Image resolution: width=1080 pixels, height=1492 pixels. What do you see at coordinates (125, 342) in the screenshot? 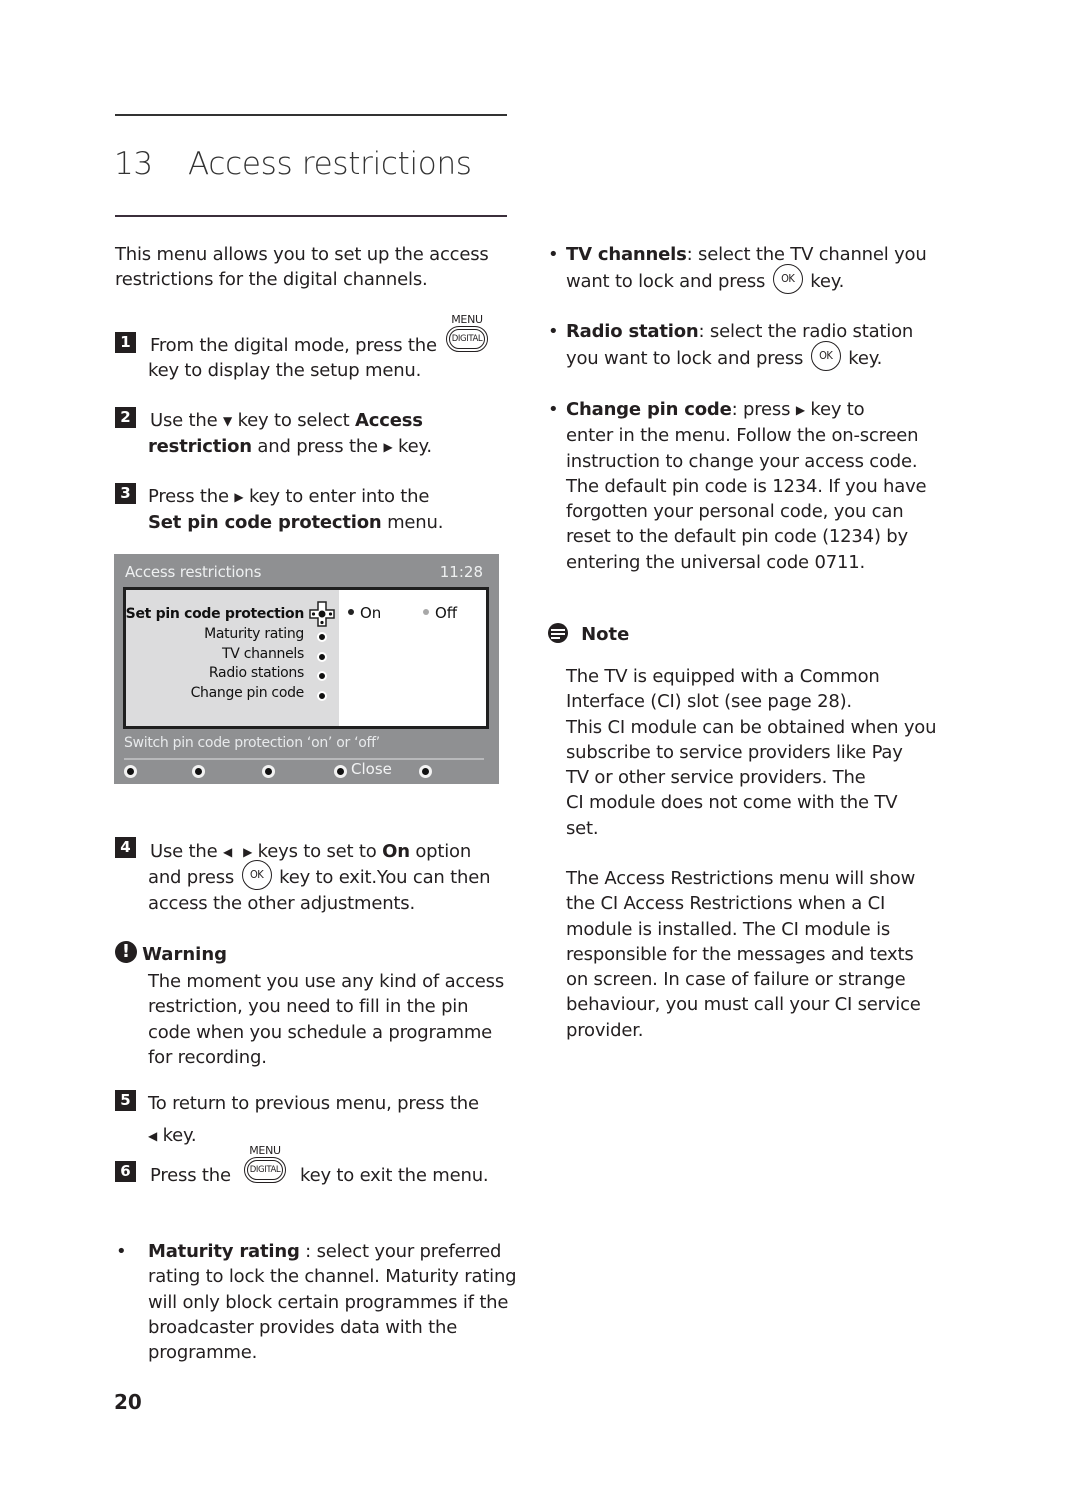
I see `step-number: 1` at bounding box center [125, 342].